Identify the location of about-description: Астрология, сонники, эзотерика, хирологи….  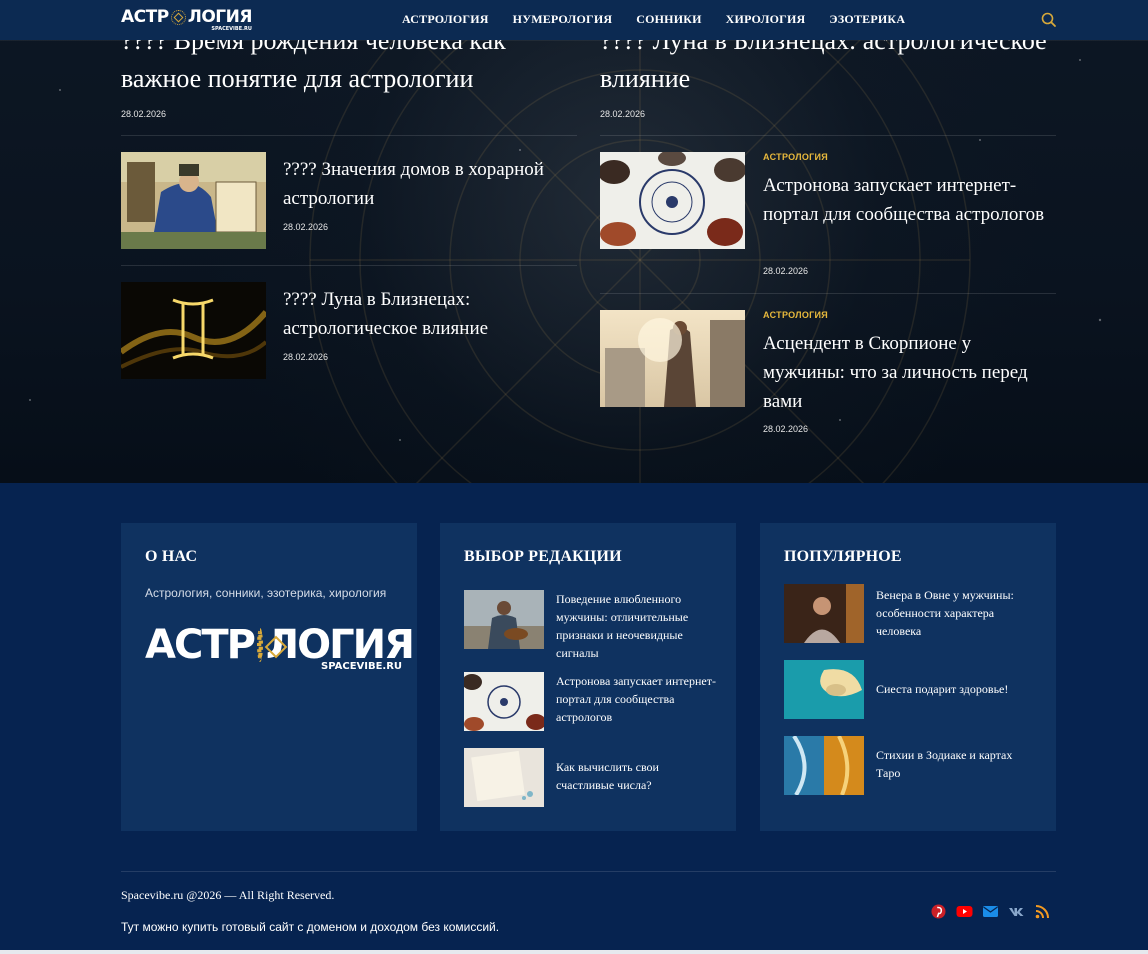
(266, 593).